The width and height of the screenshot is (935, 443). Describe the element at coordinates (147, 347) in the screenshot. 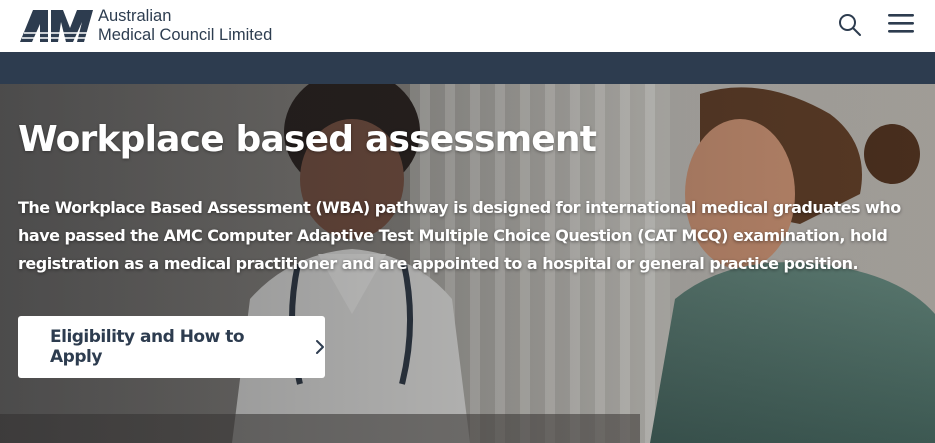

I see `cta-label: Eligibility and How to Apply` at that location.